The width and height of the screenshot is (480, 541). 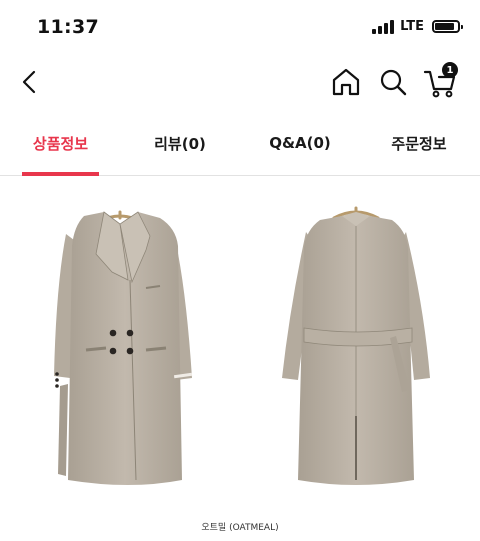 I want to click on status-indicators: LTE, so click(x=417, y=26).